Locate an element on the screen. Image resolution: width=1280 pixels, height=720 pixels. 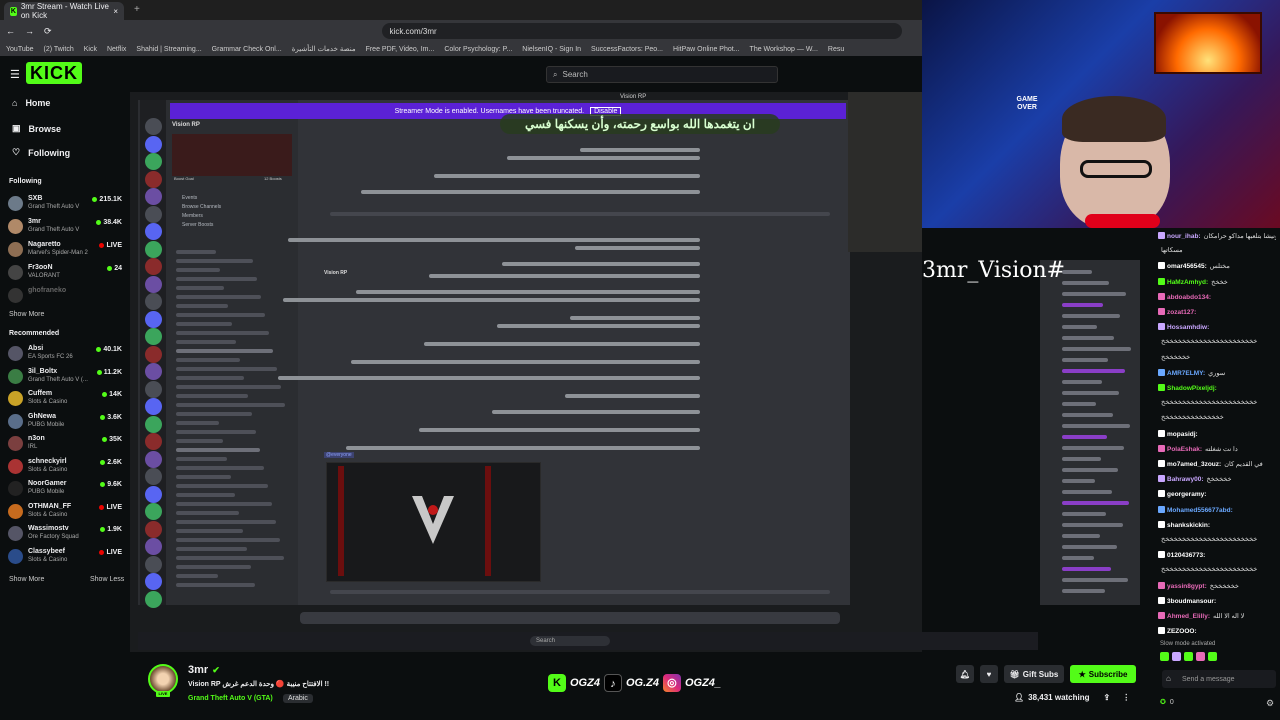
sidebar-channel-ghofraneko: ghofraneko is located at coordinates (67, 296).